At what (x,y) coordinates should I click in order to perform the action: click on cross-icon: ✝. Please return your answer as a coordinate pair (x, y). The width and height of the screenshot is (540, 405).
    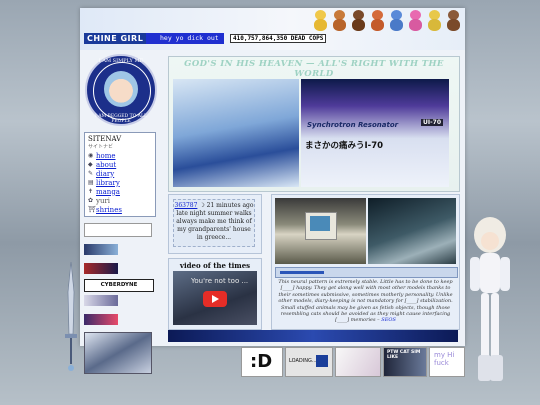
    Looking at the image, I should click on (91, 191).